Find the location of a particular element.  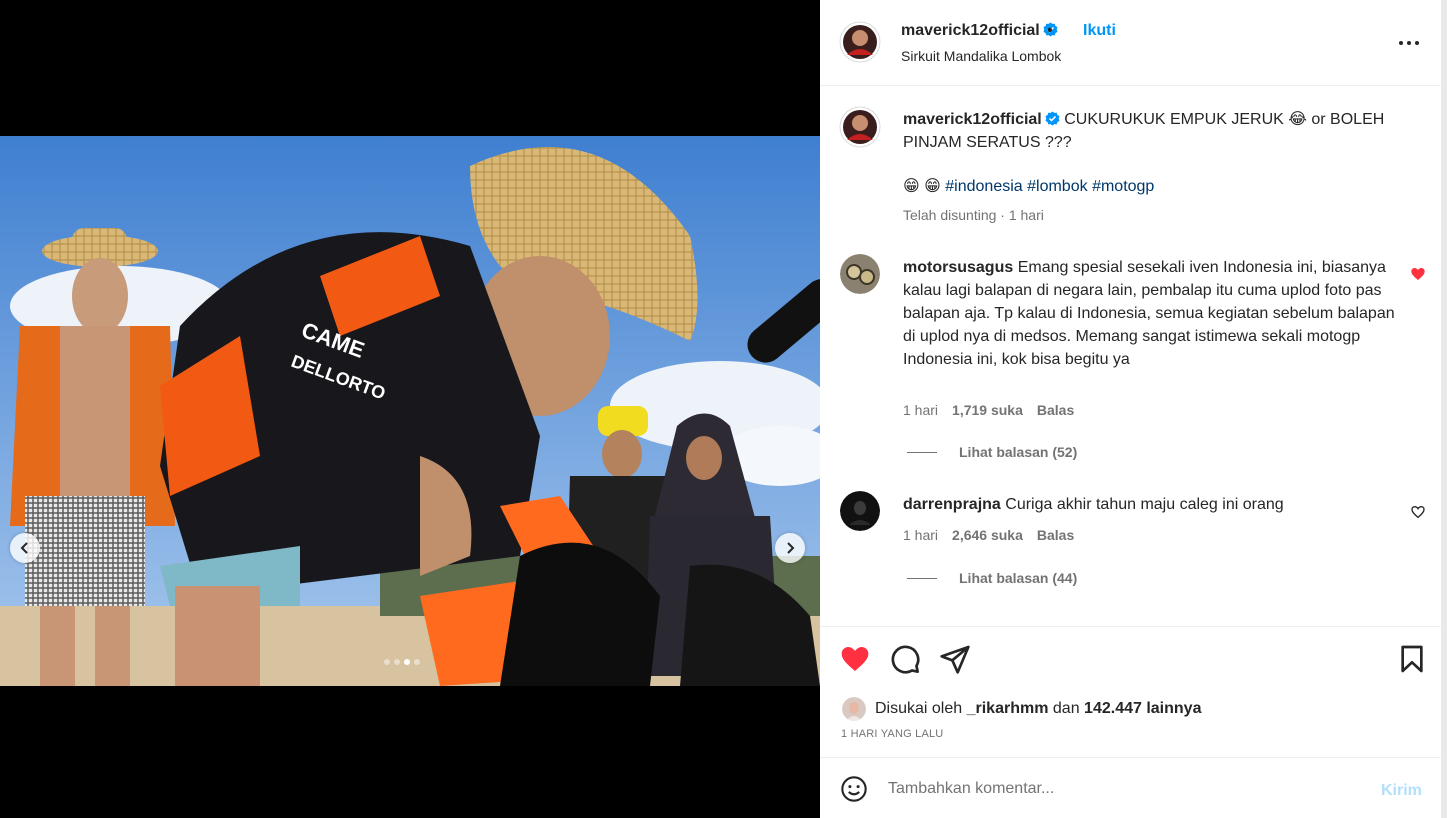

author-username: maverick12official is located at coordinates (979, 31).